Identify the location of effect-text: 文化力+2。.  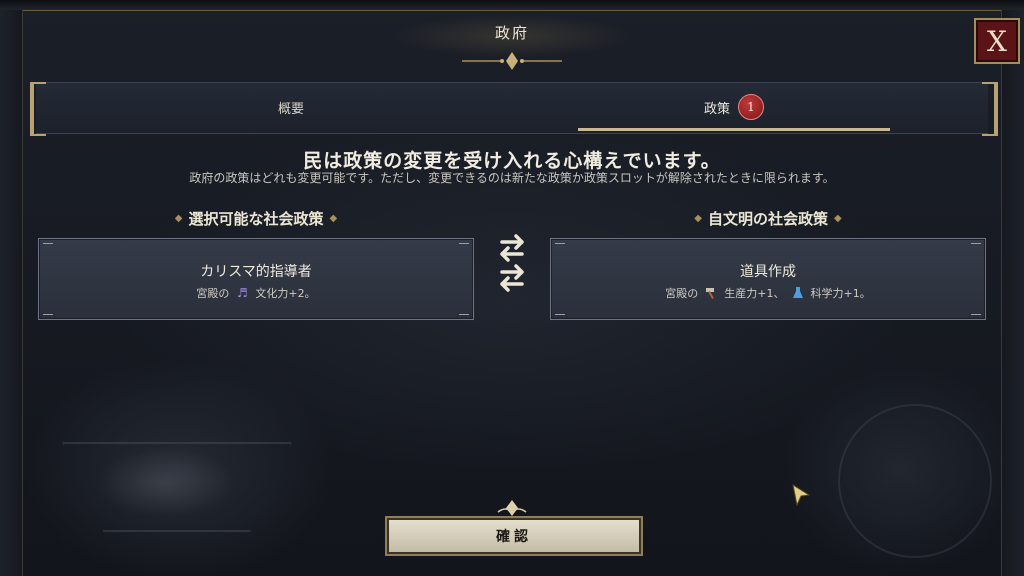
(285, 293).